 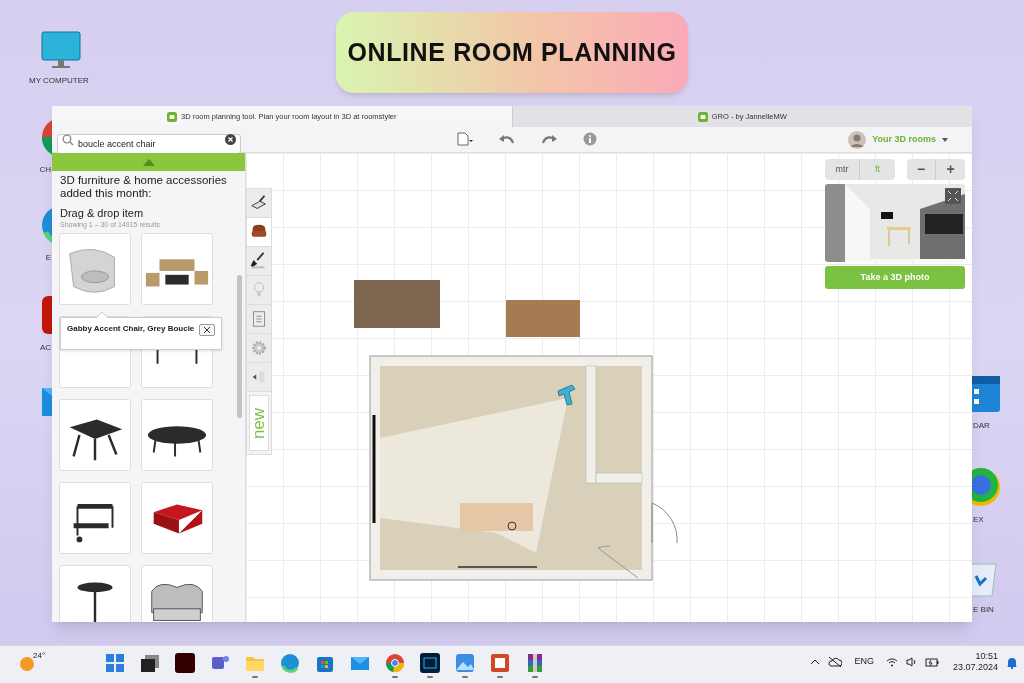 I want to click on settings-icon, so click(x=259, y=348).